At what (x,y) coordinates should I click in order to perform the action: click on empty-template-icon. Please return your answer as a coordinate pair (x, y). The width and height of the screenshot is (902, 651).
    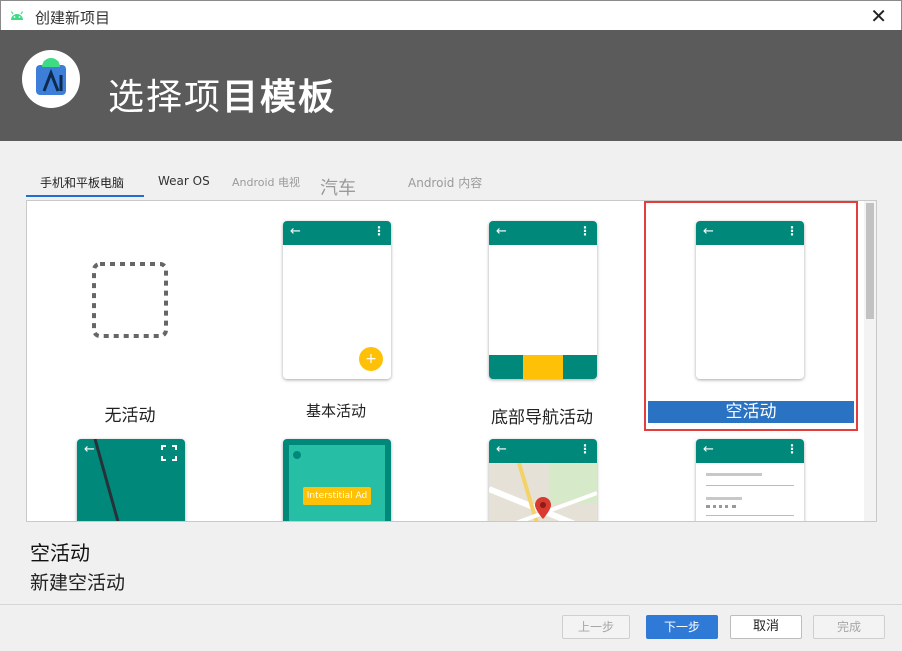
    Looking at the image, I should click on (130, 300).